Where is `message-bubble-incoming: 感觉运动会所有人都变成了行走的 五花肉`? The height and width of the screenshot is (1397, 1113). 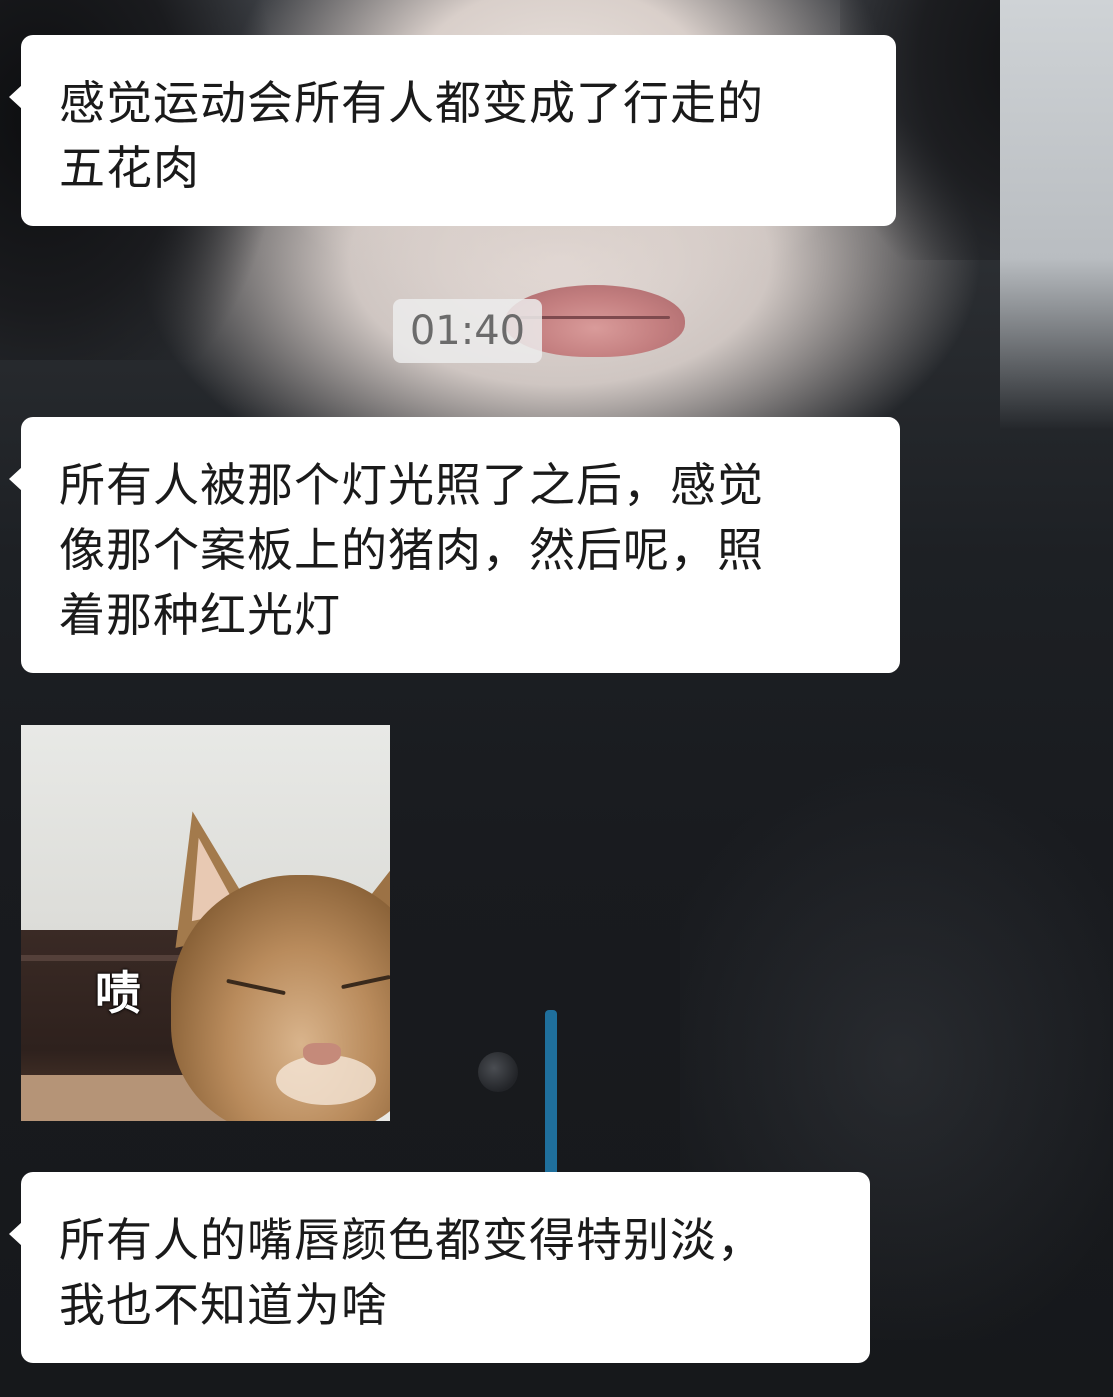
message-bubble-incoming: 感觉运动会所有人都变成了行走的 五花肉 is located at coordinates (452, 130).